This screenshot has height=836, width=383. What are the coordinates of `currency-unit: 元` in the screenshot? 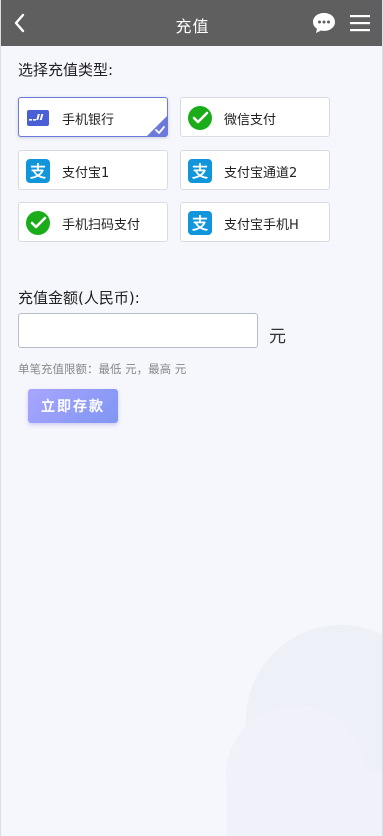 It's located at (277, 337).